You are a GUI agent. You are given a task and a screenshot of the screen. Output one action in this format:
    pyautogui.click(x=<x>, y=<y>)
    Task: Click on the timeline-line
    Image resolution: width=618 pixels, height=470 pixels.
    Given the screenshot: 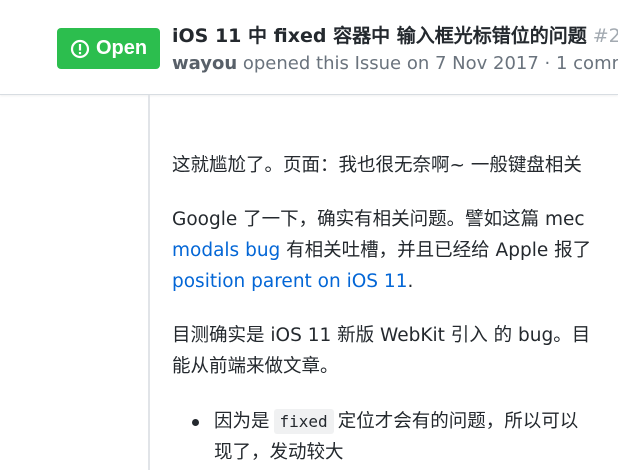 What is the action you would take?
    pyautogui.click(x=149, y=282)
    